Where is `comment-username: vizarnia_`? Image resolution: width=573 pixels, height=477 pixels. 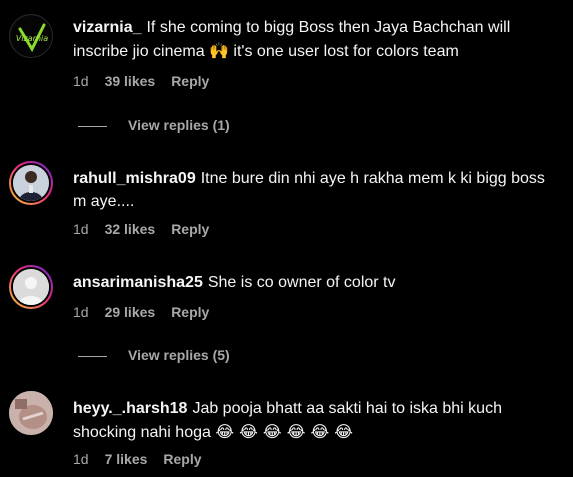 comment-username: vizarnia_ is located at coordinates (107, 27).